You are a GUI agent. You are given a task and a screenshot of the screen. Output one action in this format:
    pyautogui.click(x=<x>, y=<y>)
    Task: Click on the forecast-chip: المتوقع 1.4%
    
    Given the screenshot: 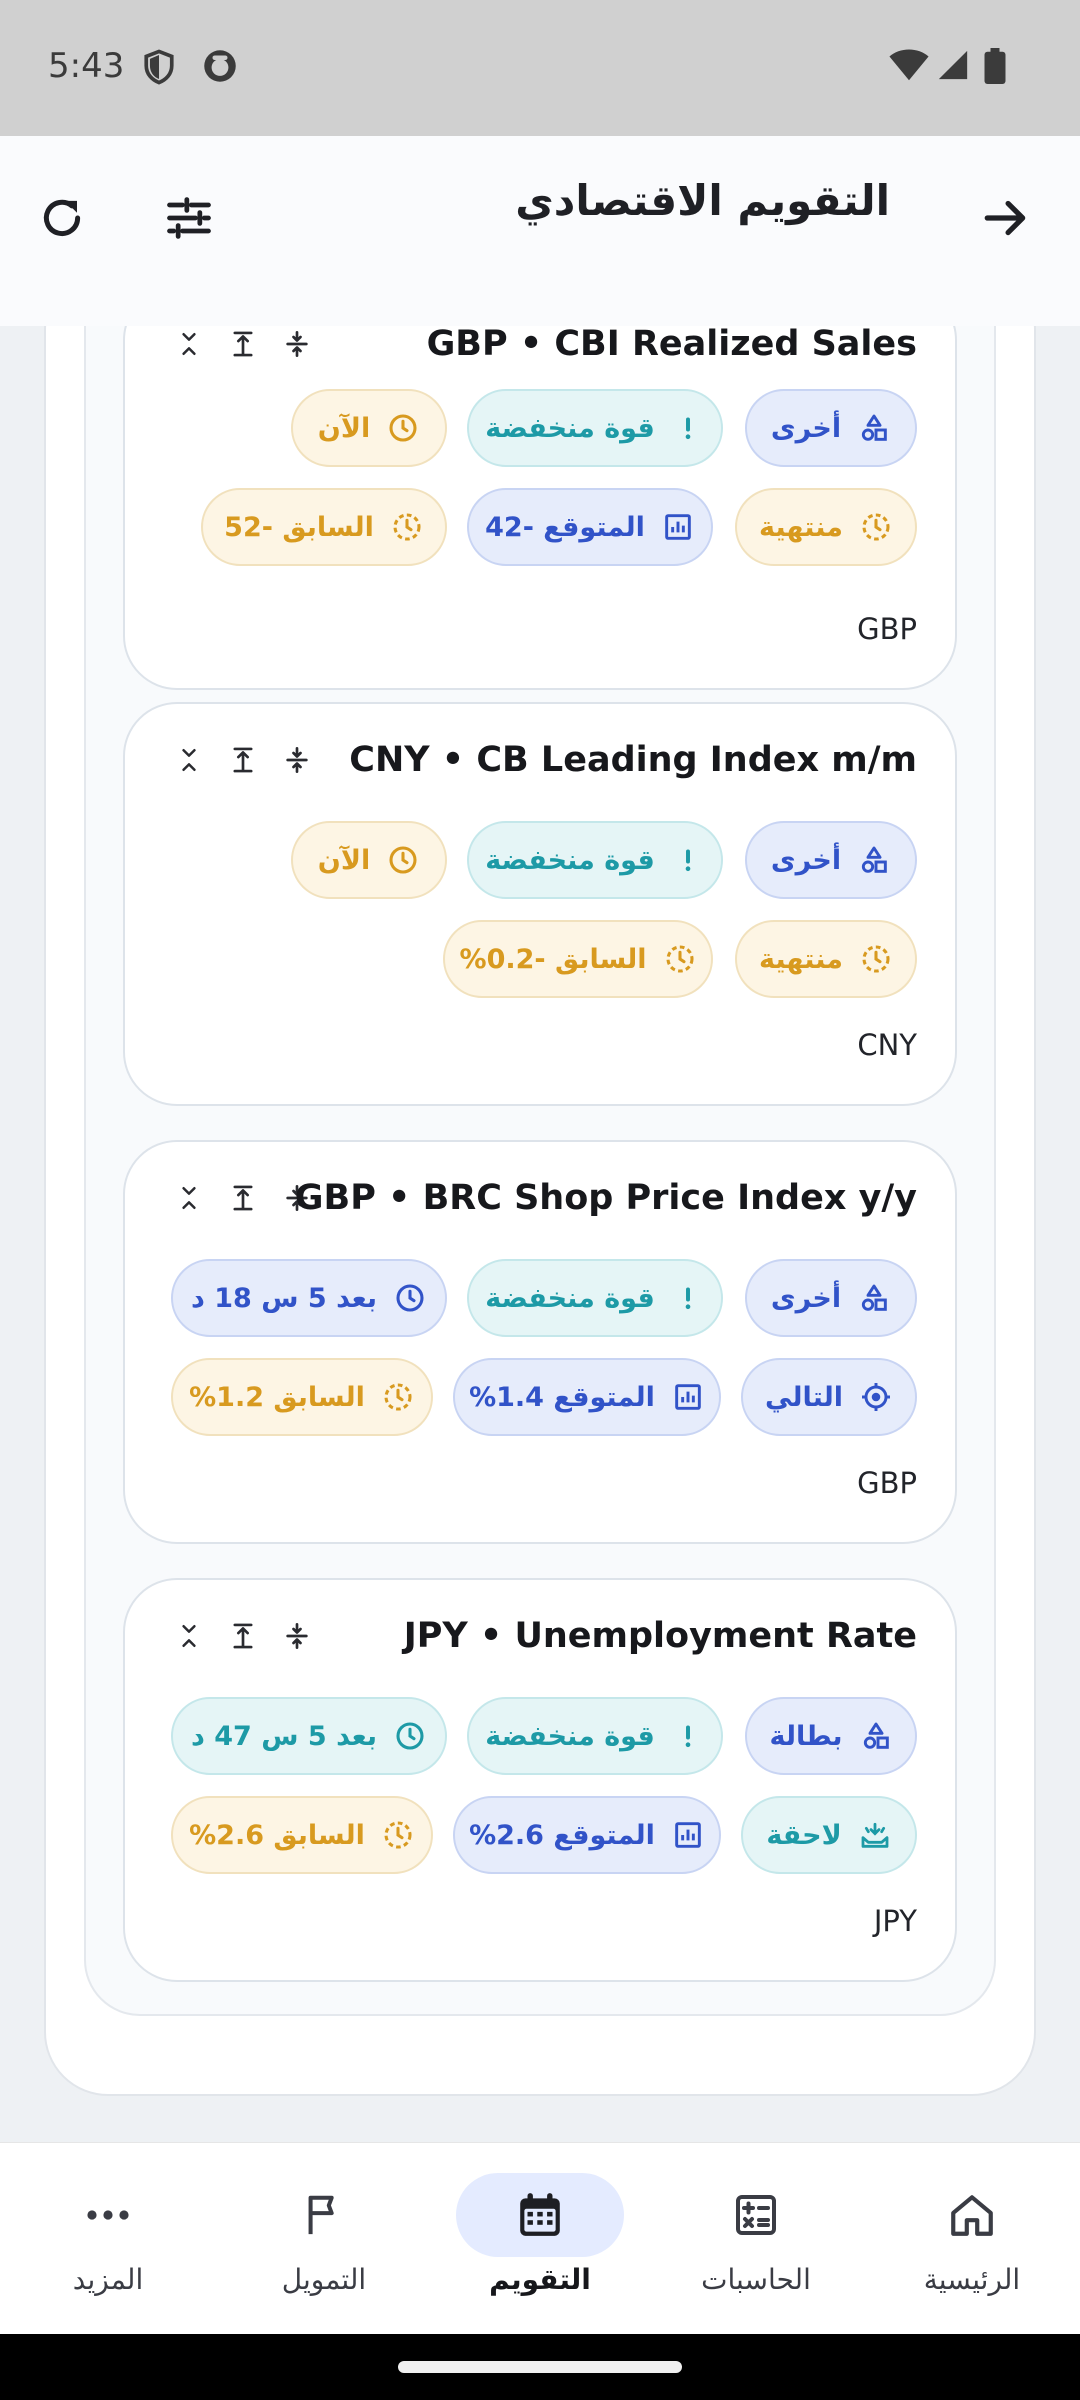 What is the action you would take?
    pyautogui.click(x=587, y=1397)
    